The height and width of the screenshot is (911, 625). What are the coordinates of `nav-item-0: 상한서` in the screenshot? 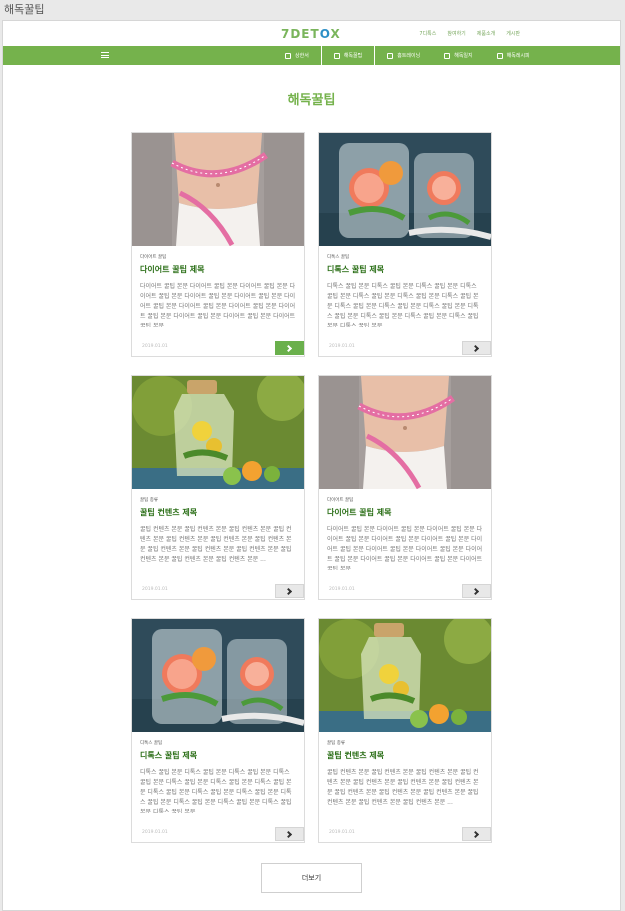 It's located at (297, 55).